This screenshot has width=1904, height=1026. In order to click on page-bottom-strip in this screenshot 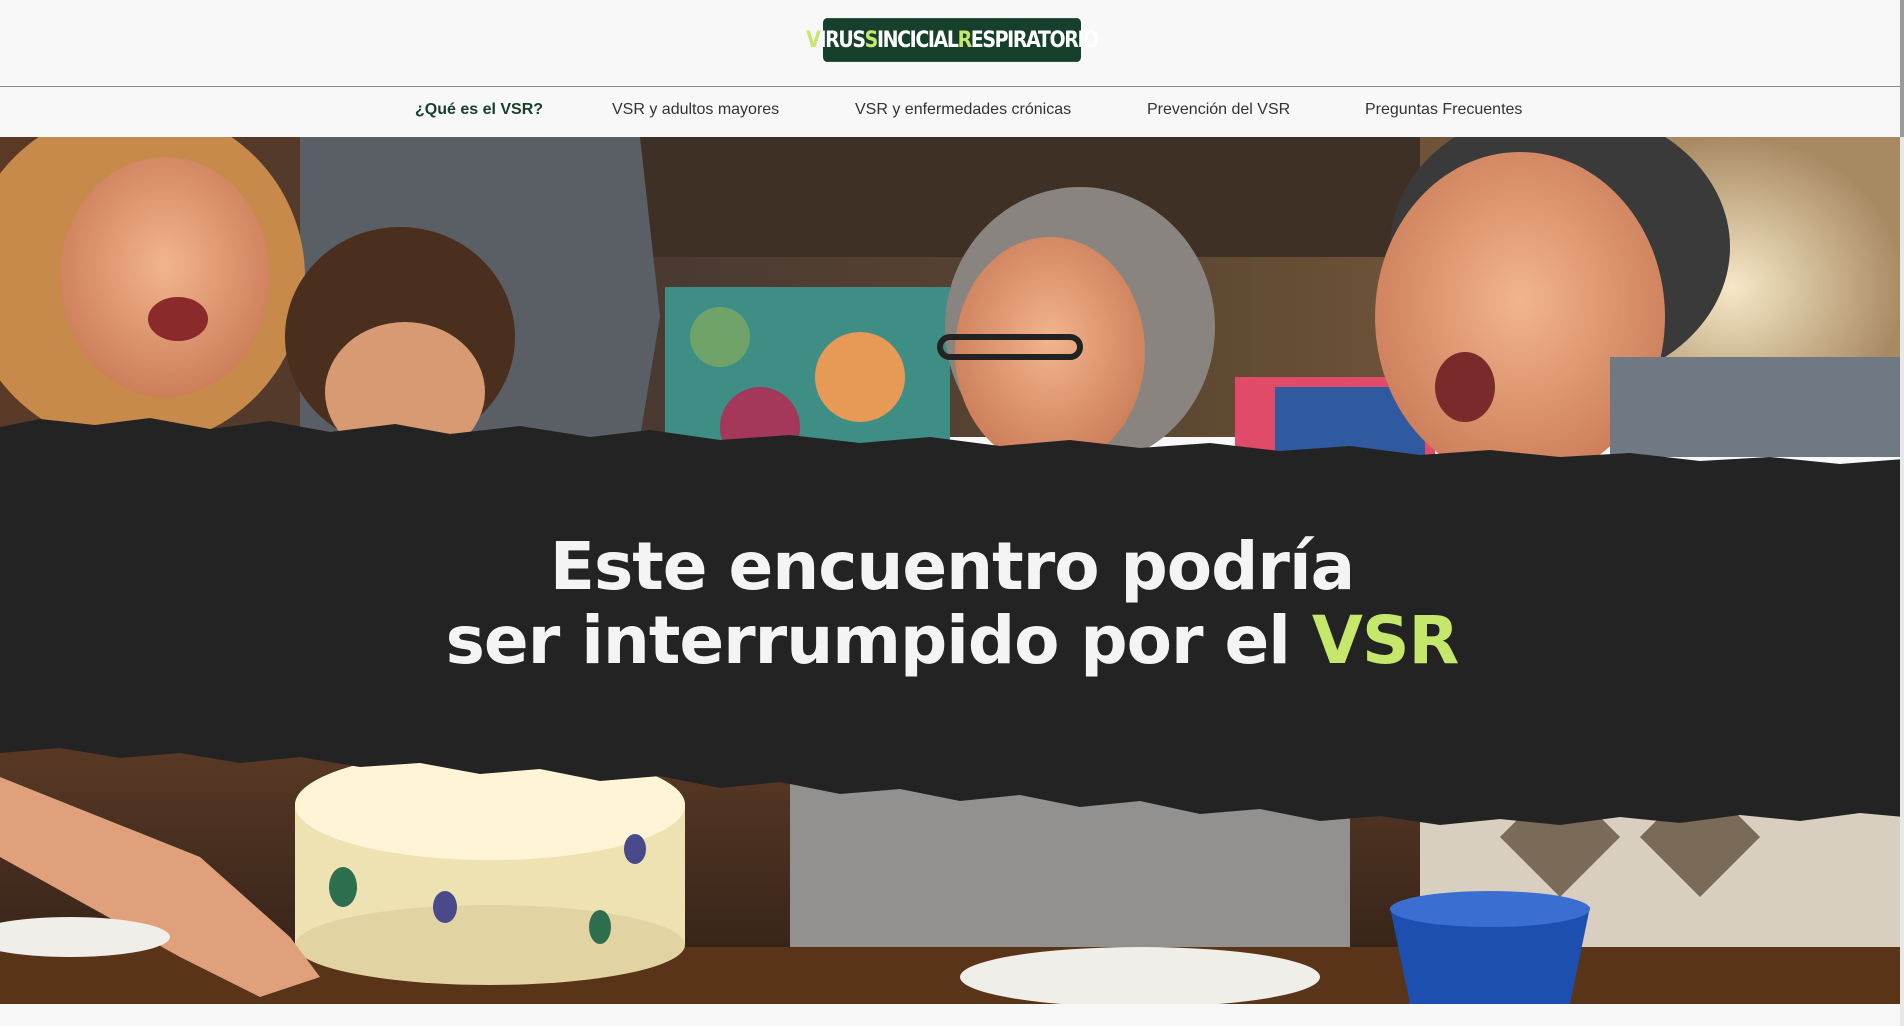, I will do `click(952, 1015)`.